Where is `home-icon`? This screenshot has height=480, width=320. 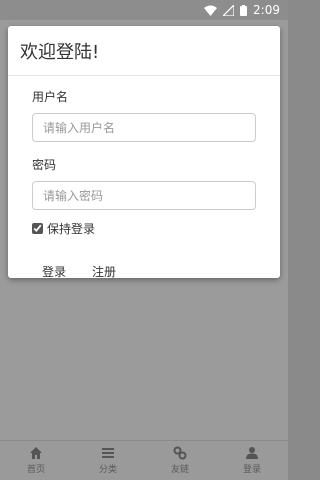
home-icon is located at coordinates (36, 453).